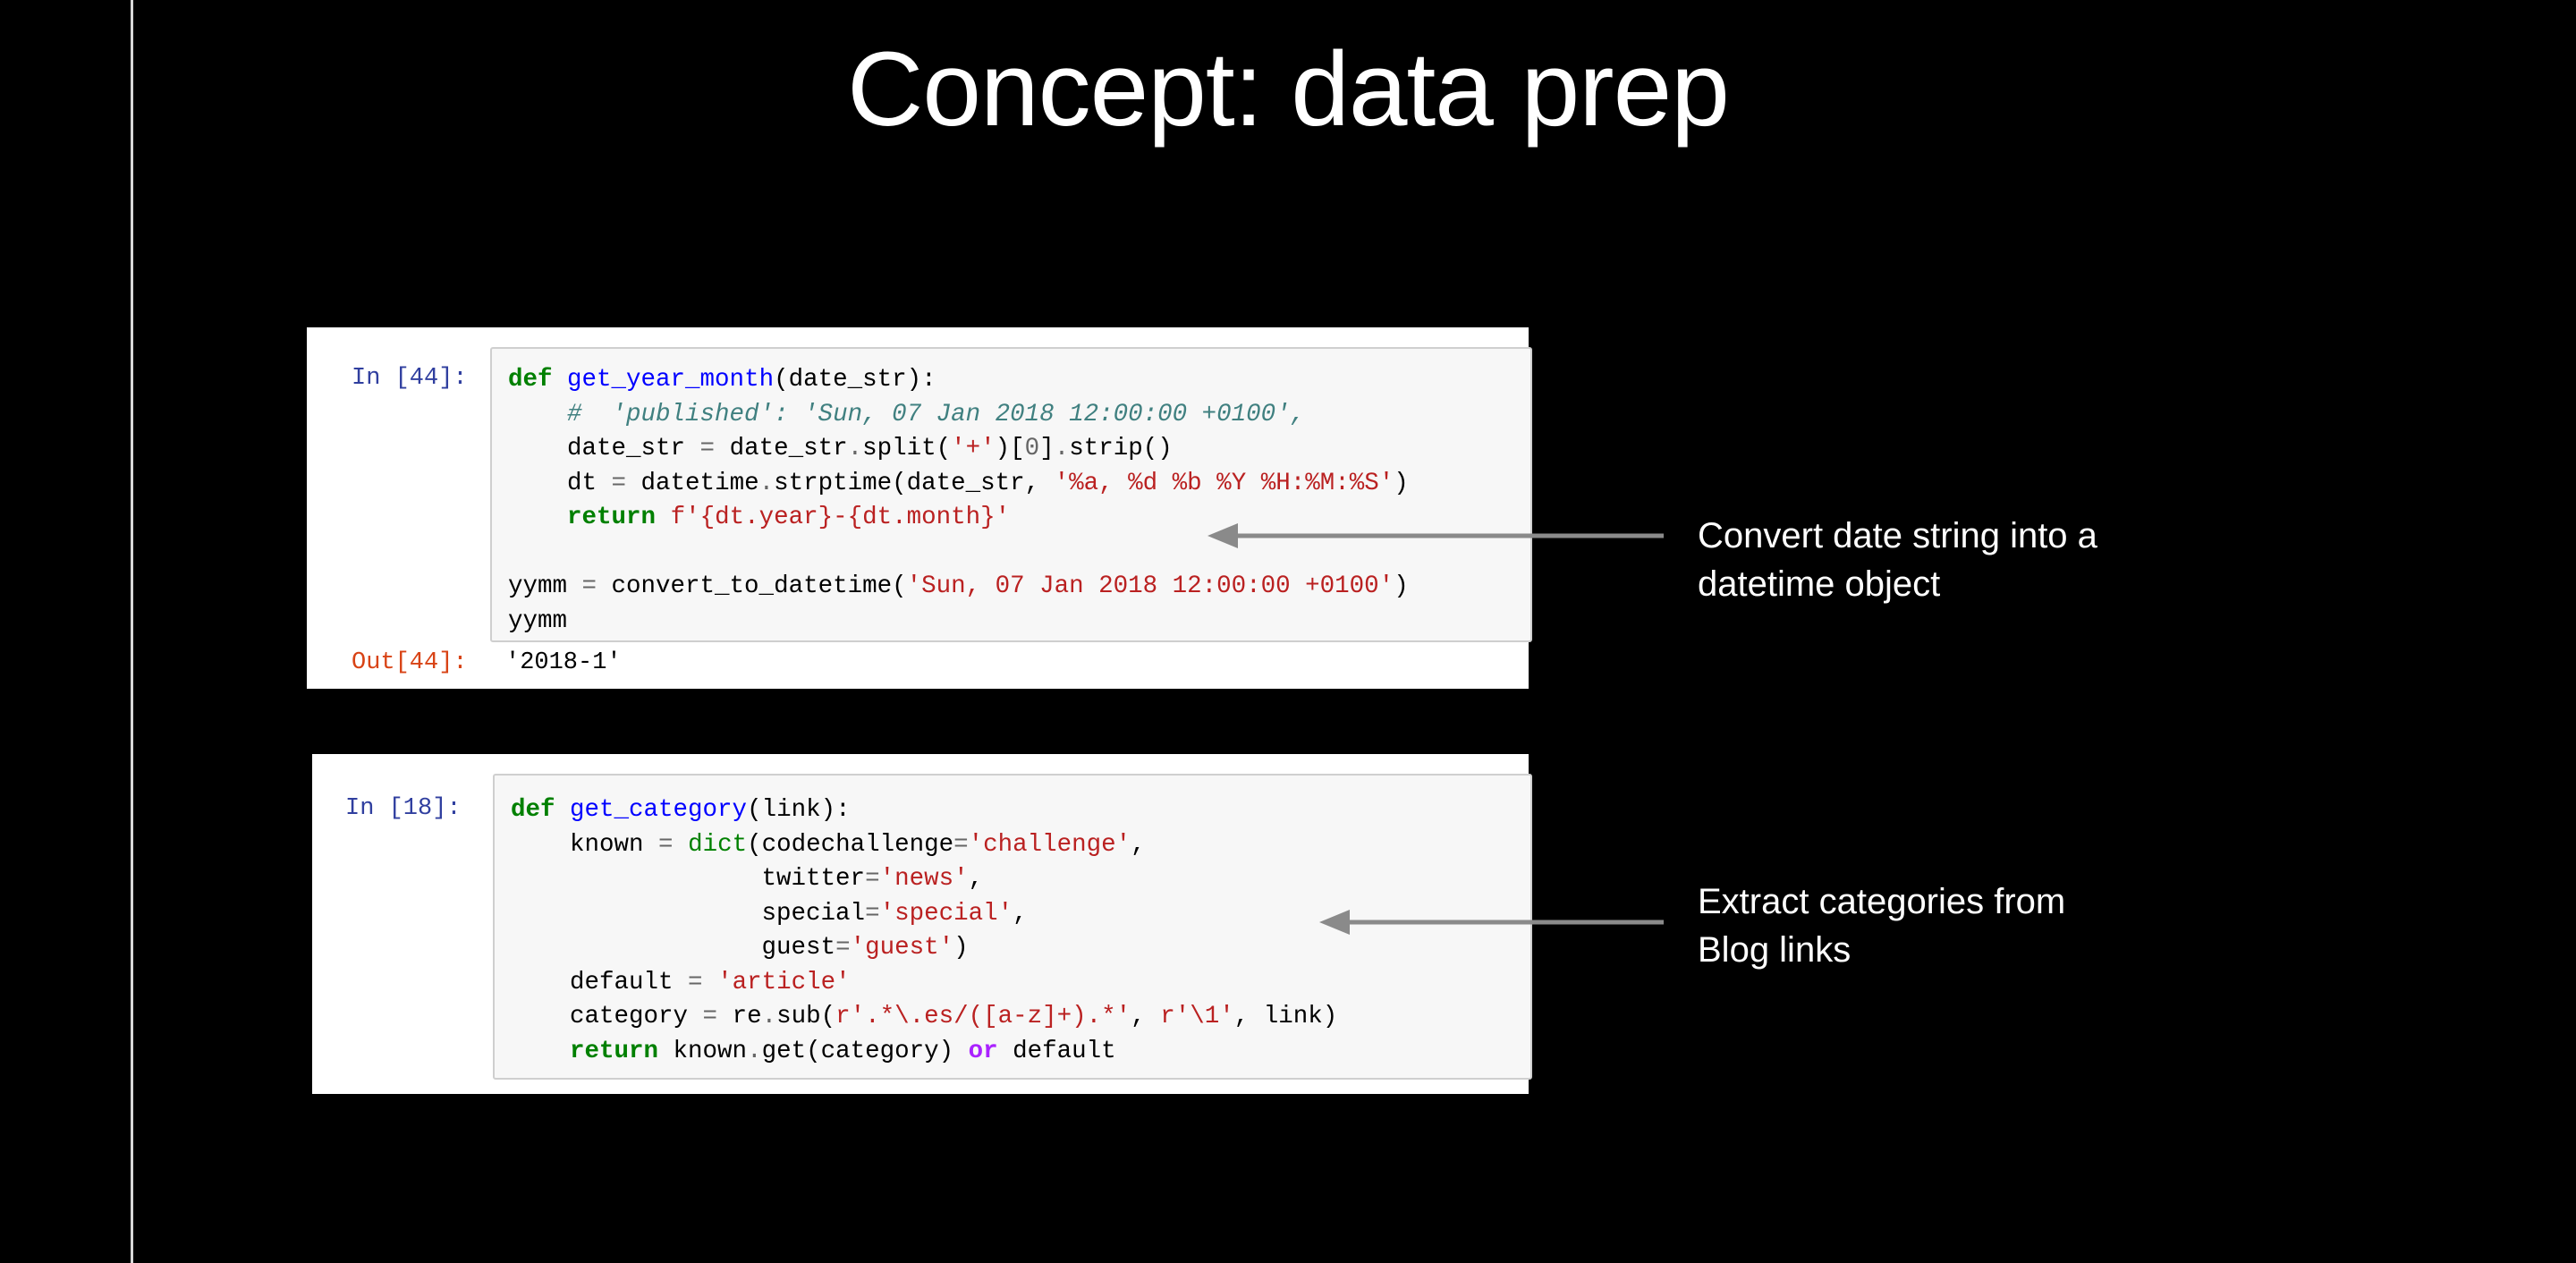 This screenshot has width=2576, height=1263. What do you see at coordinates (538, 620) in the screenshot?
I see `code-line: yymm` at bounding box center [538, 620].